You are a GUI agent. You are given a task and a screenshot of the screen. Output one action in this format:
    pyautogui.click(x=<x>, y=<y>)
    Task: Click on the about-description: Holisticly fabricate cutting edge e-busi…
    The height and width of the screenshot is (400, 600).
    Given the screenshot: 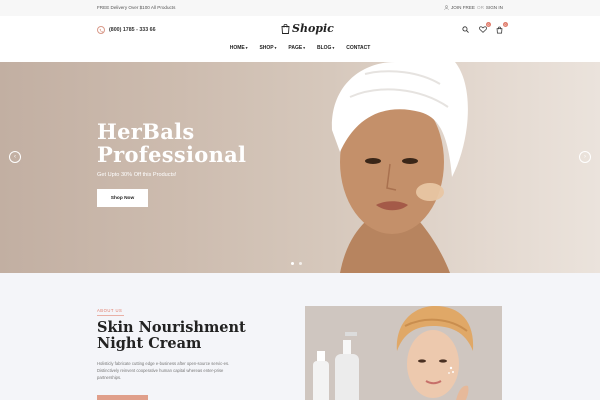 What is the action you would take?
    pyautogui.click(x=163, y=370)
    